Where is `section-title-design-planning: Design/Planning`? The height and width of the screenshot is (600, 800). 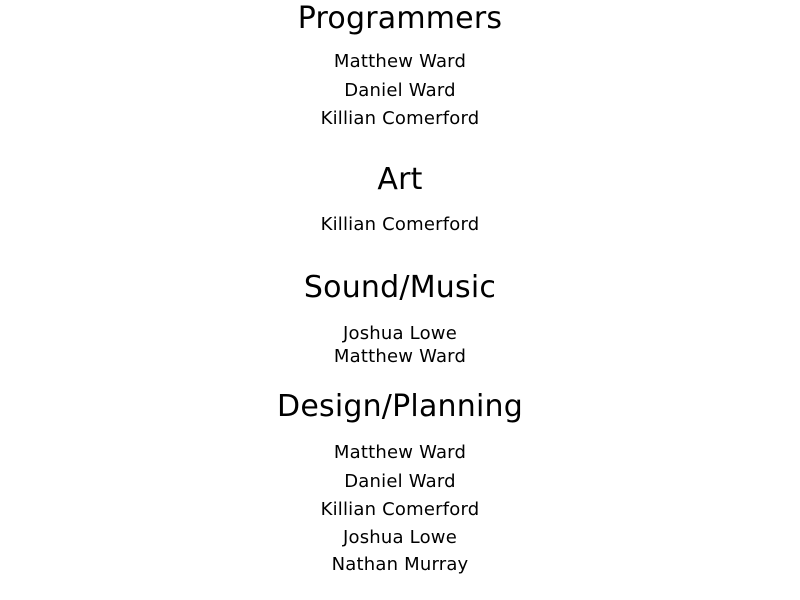 section-title-design-planning: Design/Planning is located at coordinates (400, 406).